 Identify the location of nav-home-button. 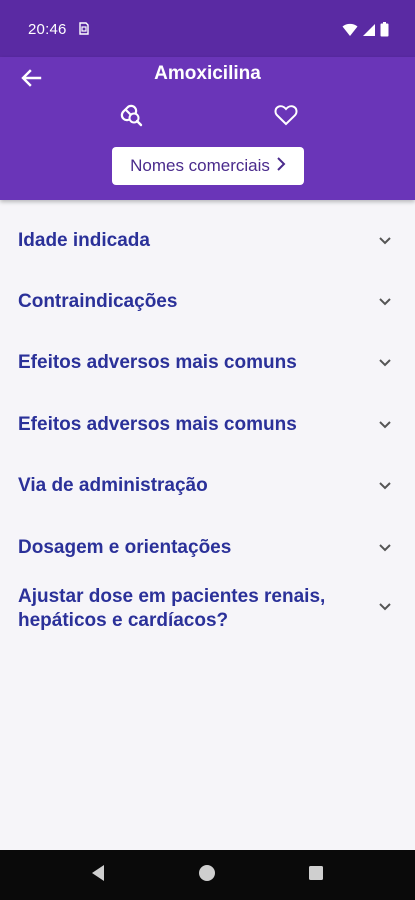
(207, 875).